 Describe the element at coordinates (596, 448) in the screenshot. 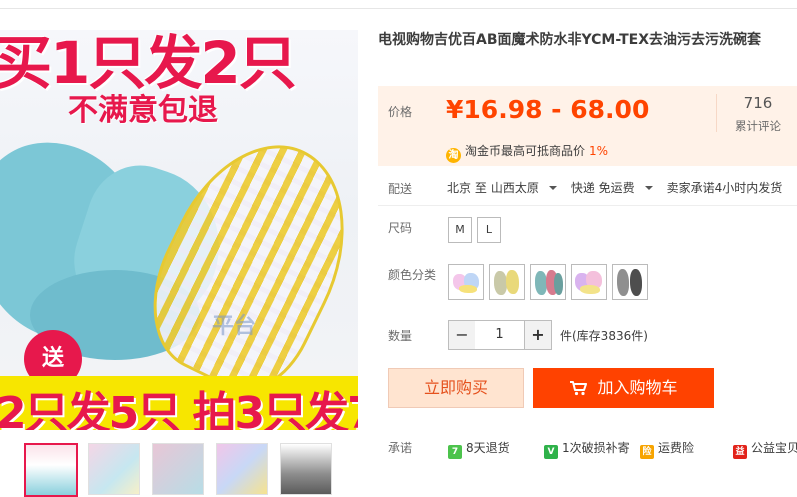

I see `guarantee-text: 1次破损补寄` at that location.